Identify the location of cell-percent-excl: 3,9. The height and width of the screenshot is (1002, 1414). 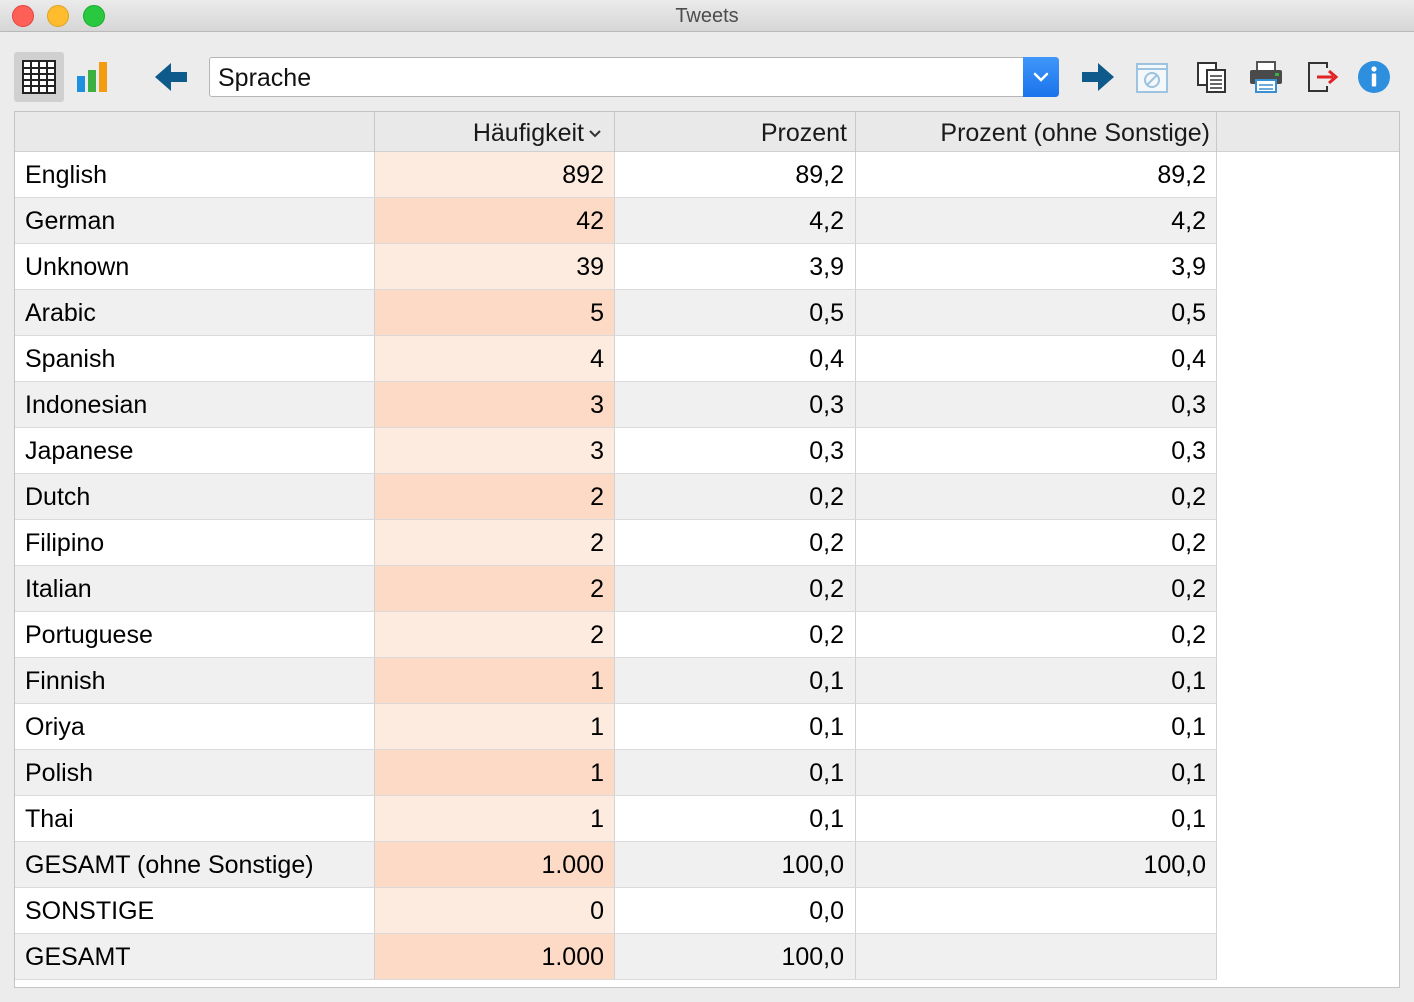
(1036, 266).